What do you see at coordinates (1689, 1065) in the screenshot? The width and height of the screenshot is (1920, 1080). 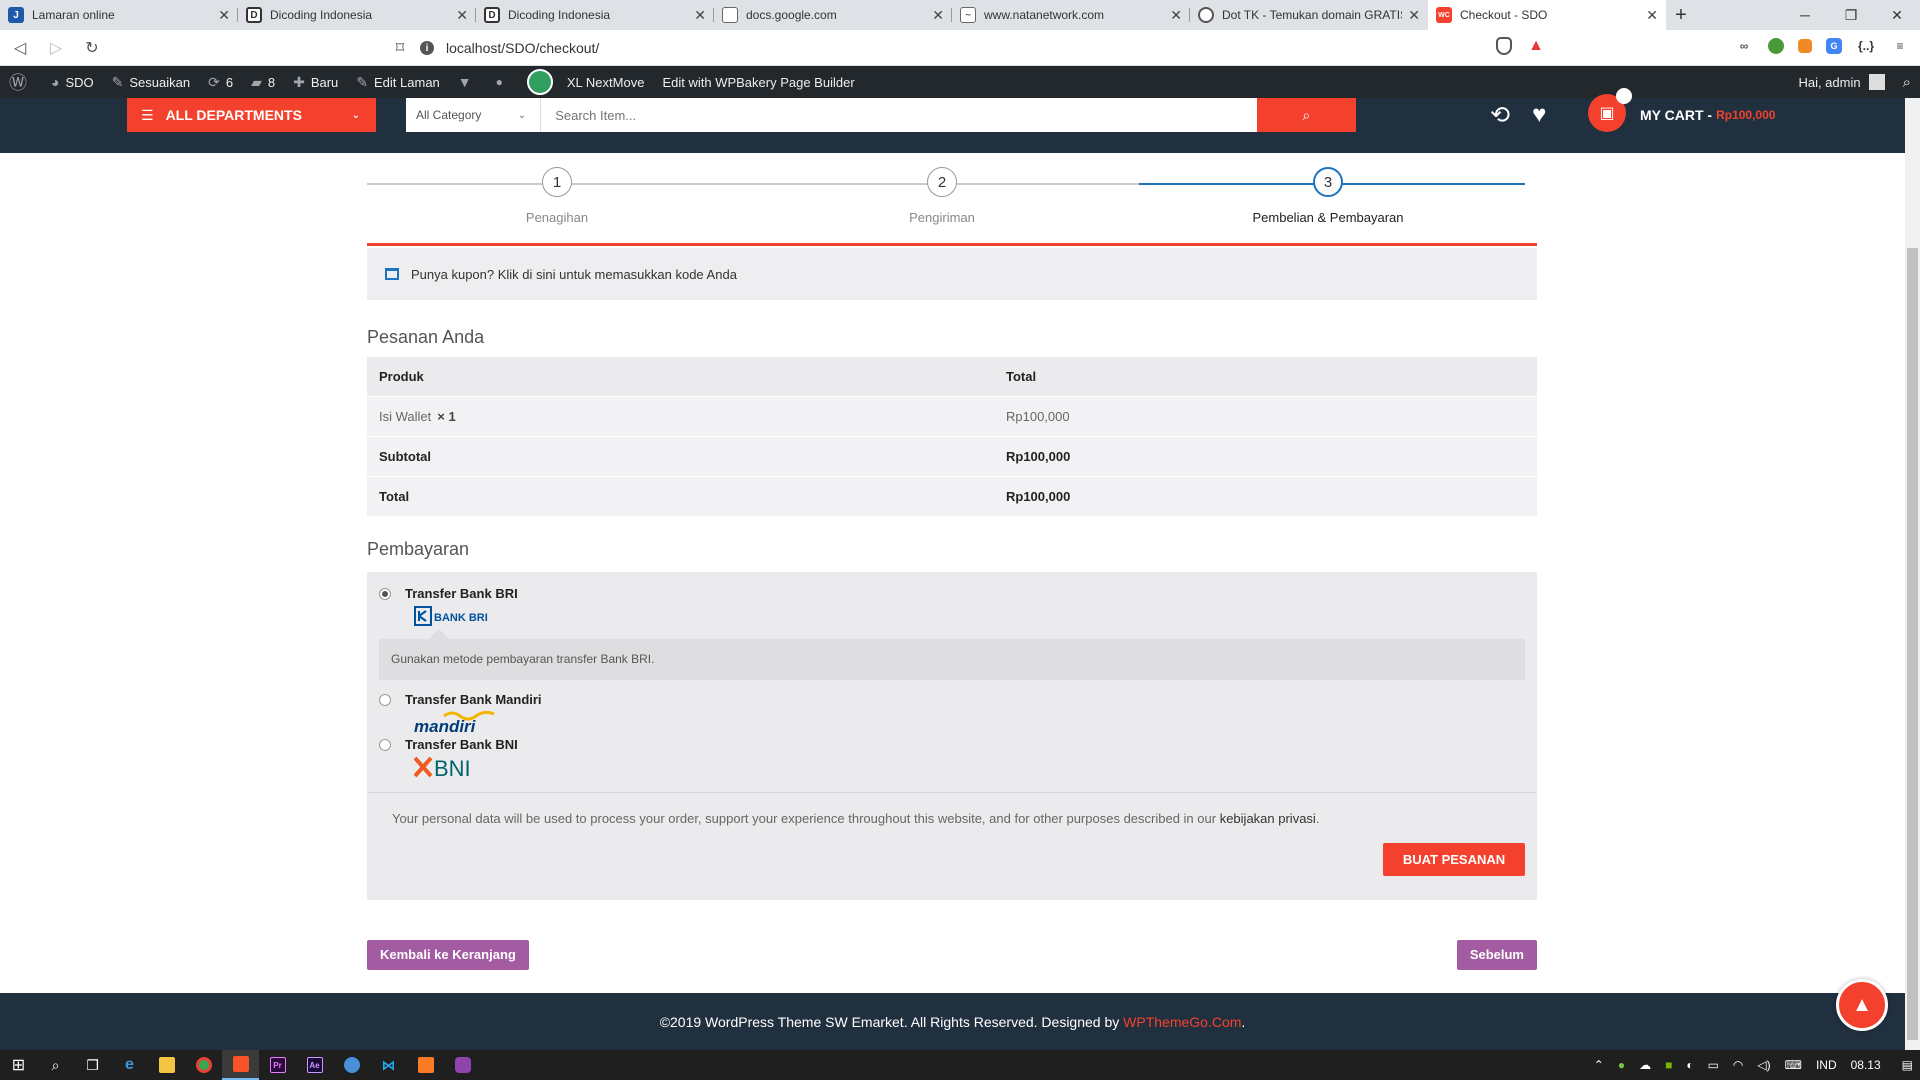 I see `tray-app-icon: ◐` at bounding box center [1689, 1065].